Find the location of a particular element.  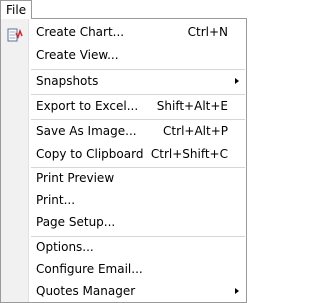

menubar-file: File is located at coordinates (16, 9).